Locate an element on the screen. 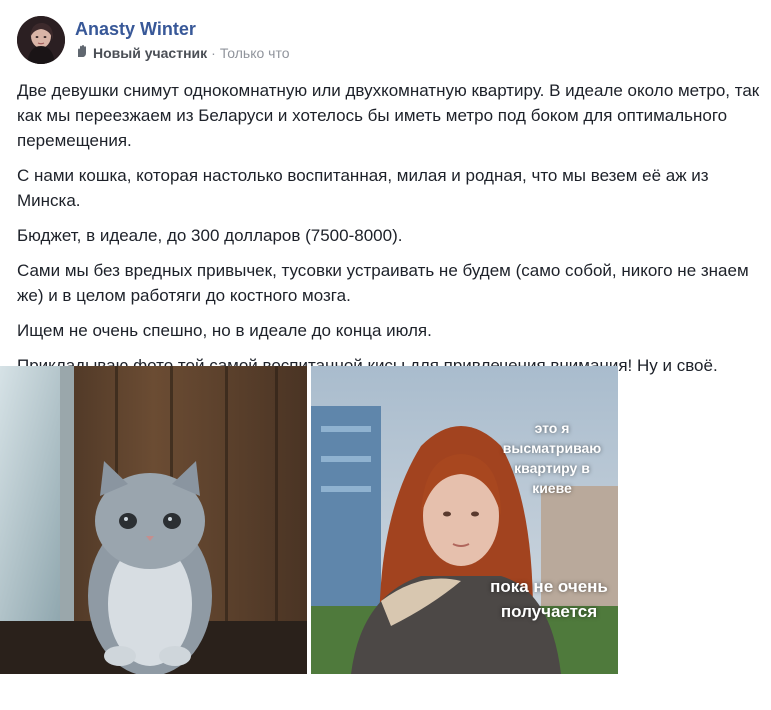  avatar is located at coordinates (41, 40).